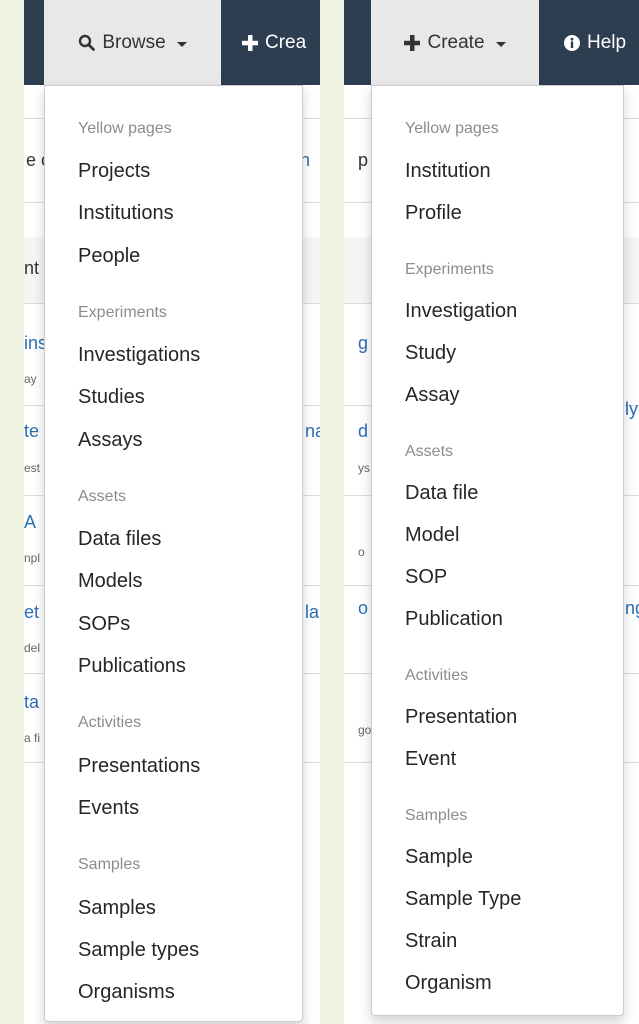  Describe the element at coordinates (461, 311) in the screenshot. I see `menu-item-investigation: Investigation` at that location.